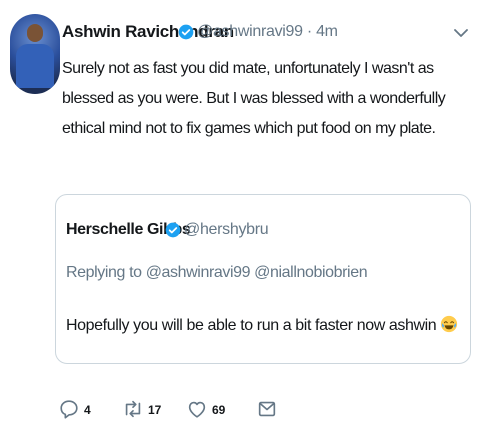 This screenshot has height=436, width=480. I want to click on like-button: 69, so click(216, 410).